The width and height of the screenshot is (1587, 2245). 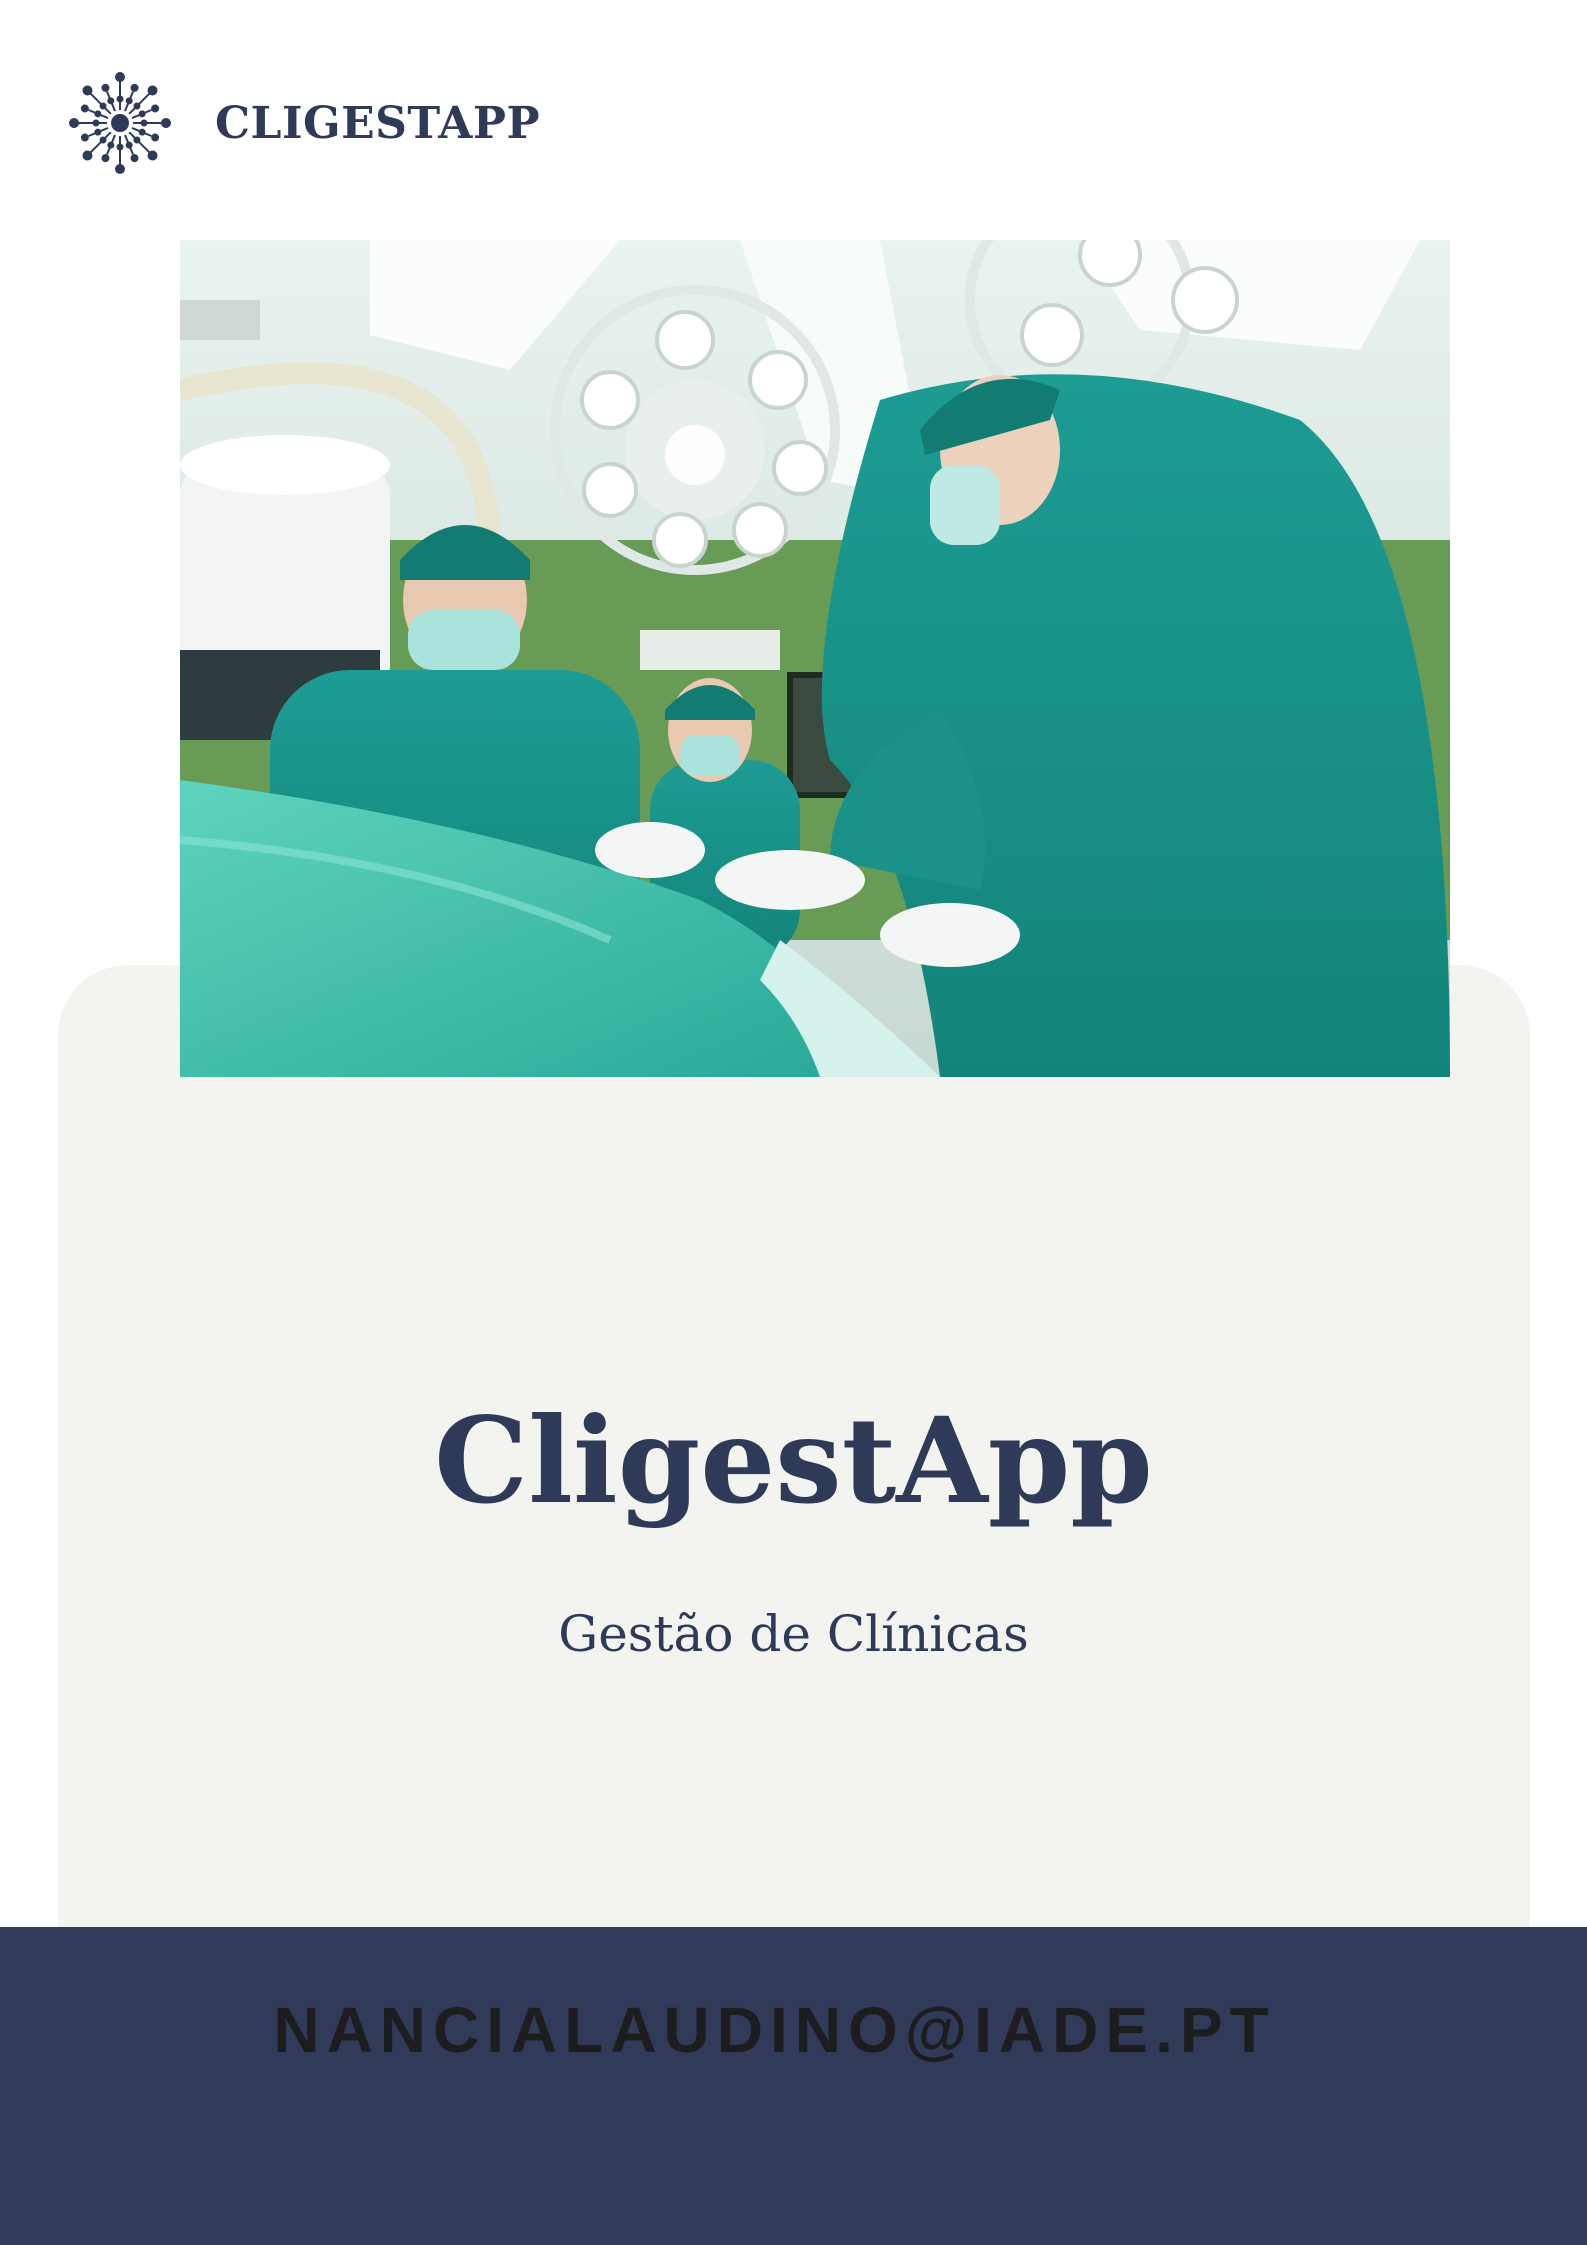 What do you see at coordinates (774, 2030) in the screenshot?
I see `contact-email: NANCIALAUDINO@IADE.PT` at bounding box center [774, 2030].